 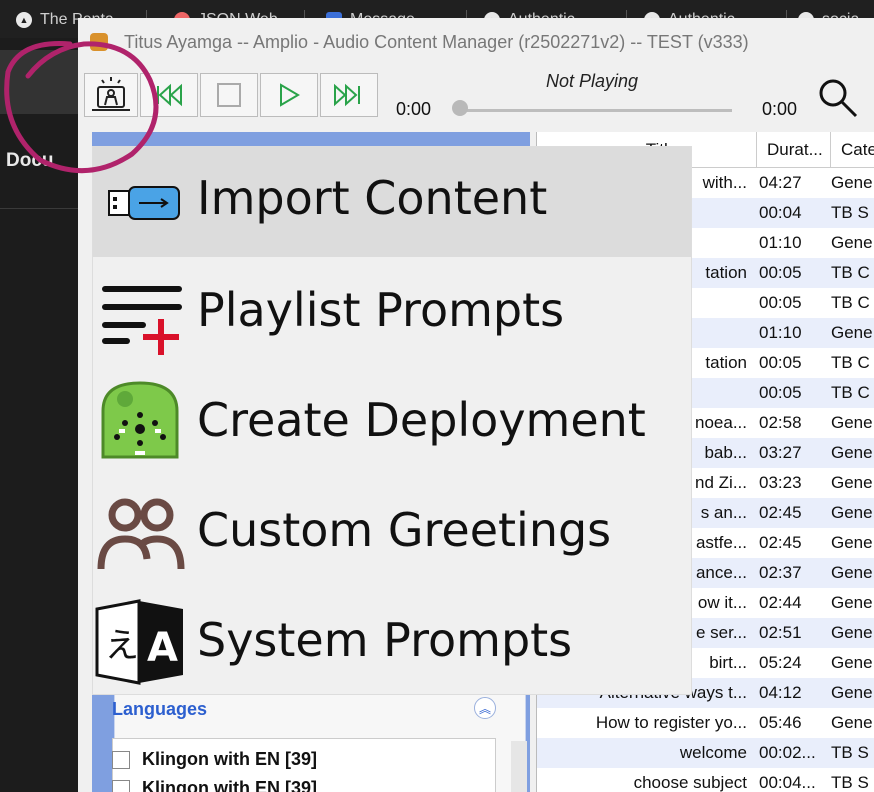 I want to click on skip-forward-icon, so click(x=347, y=95).